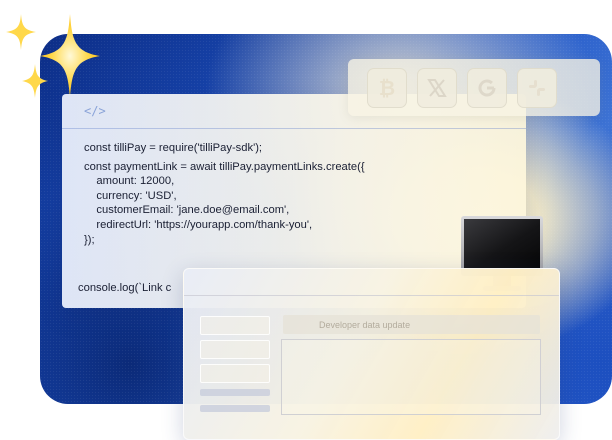  Describe the element at coordinates (70, 56) in the screenshot. I see `sparkle-large-icon` at that location.